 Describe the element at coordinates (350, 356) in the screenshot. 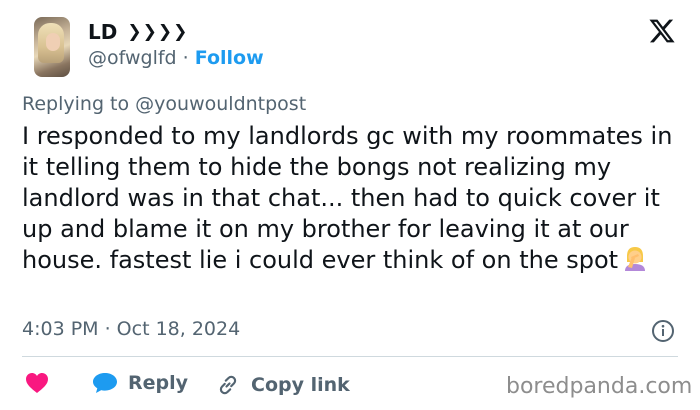

I see `divider` at that location.